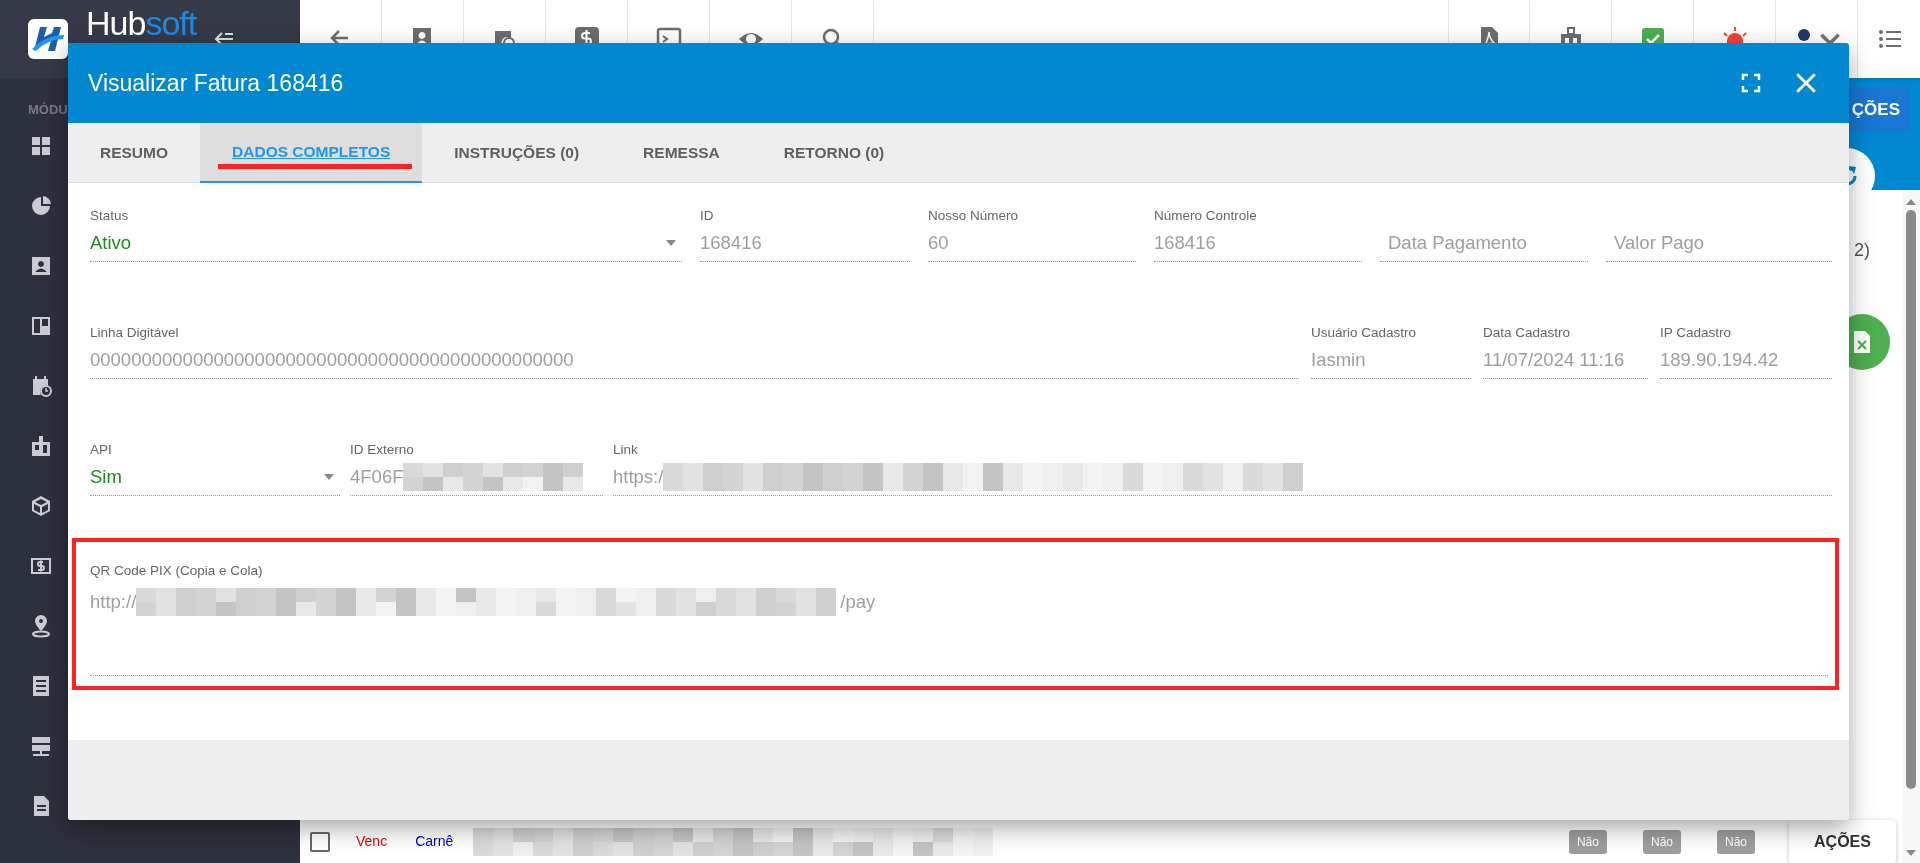 The height and width of the screenshot is (863, 1920). Describe the element at coordinates (215, 477) in the screenshot. I see `select-field: Sim` at that location.